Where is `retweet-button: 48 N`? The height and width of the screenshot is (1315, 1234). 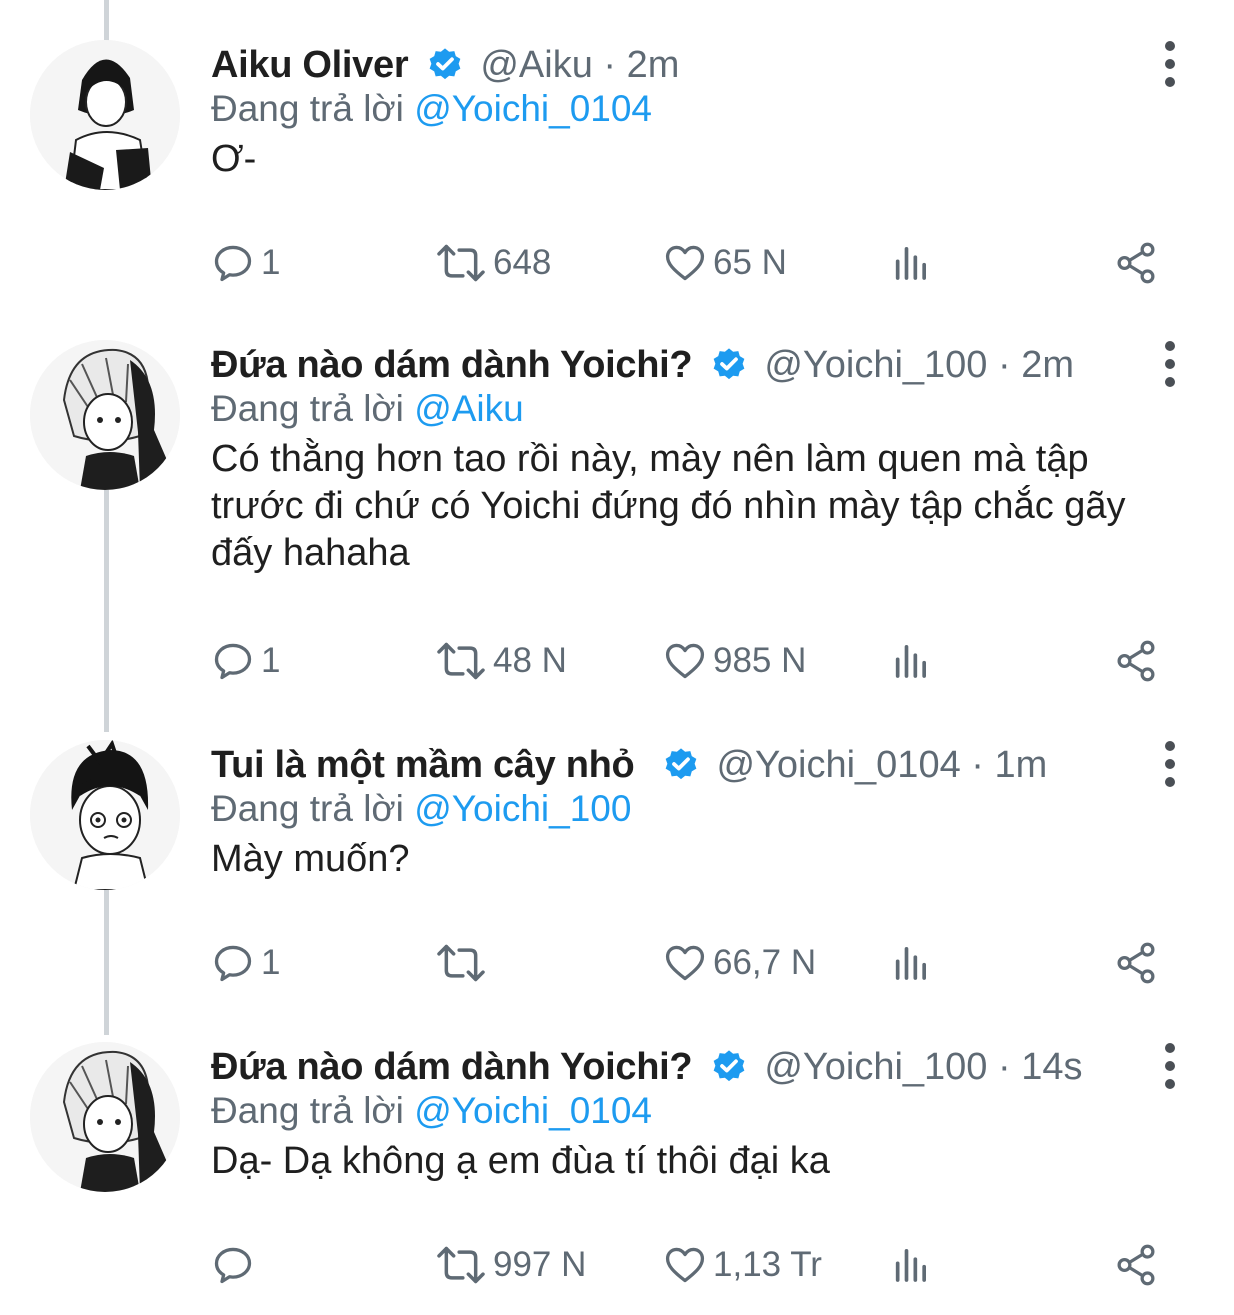
retweet-button: 48 N is located at coordinates (501, 661).